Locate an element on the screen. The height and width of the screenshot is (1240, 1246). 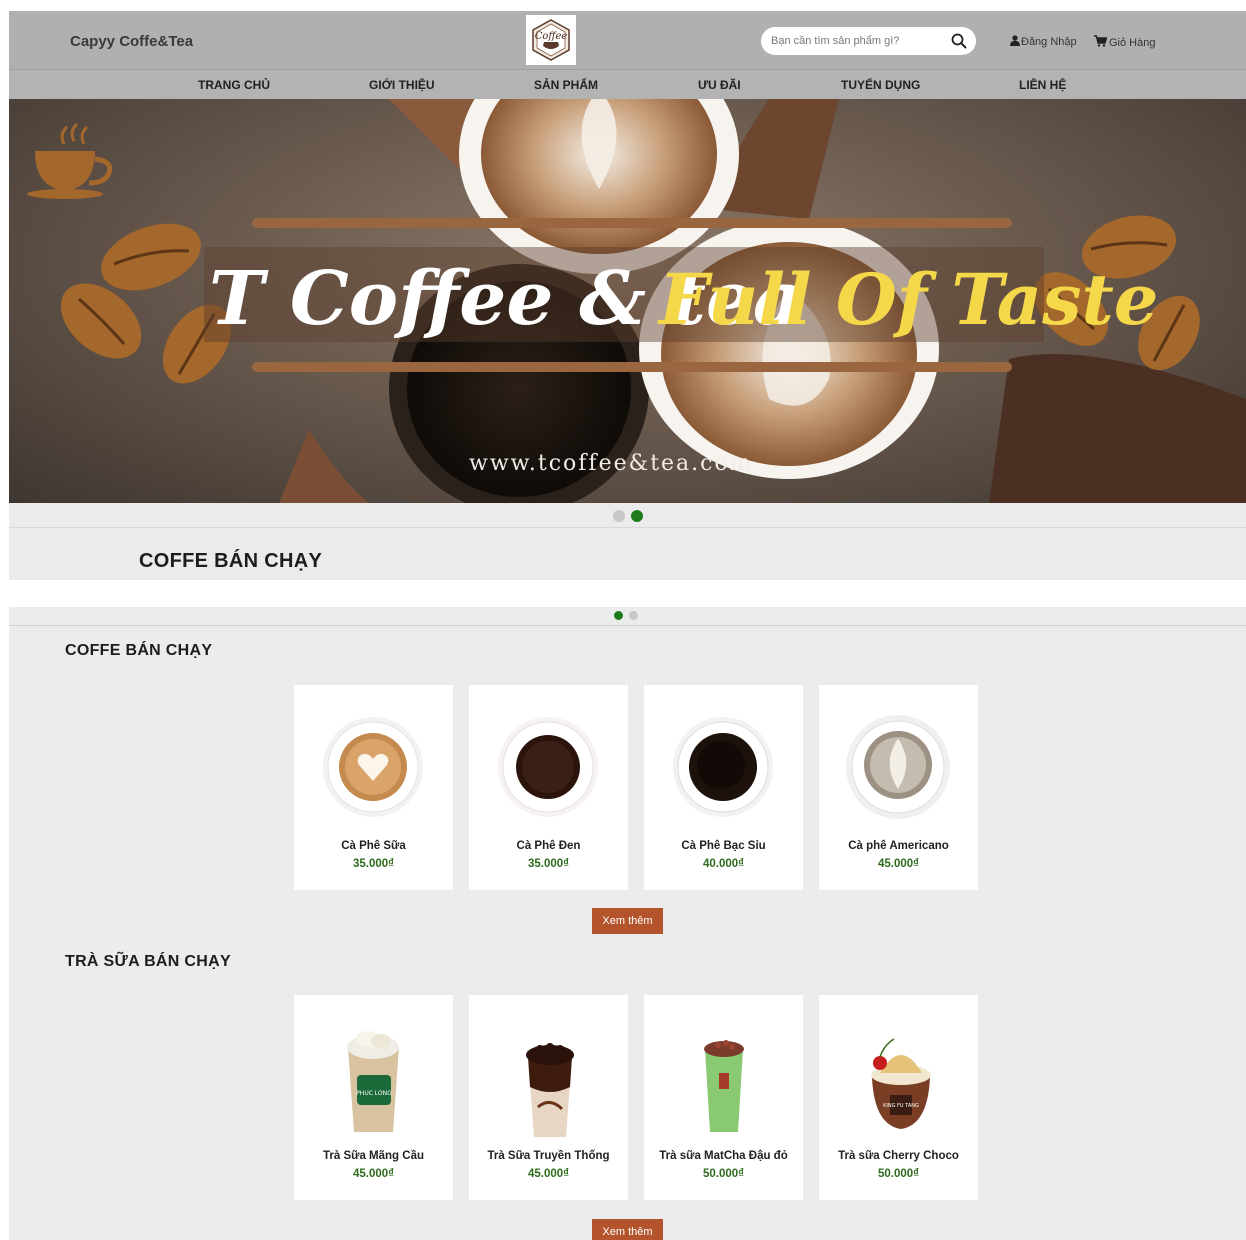
banner-pagination is located at coordinates (627, 515).